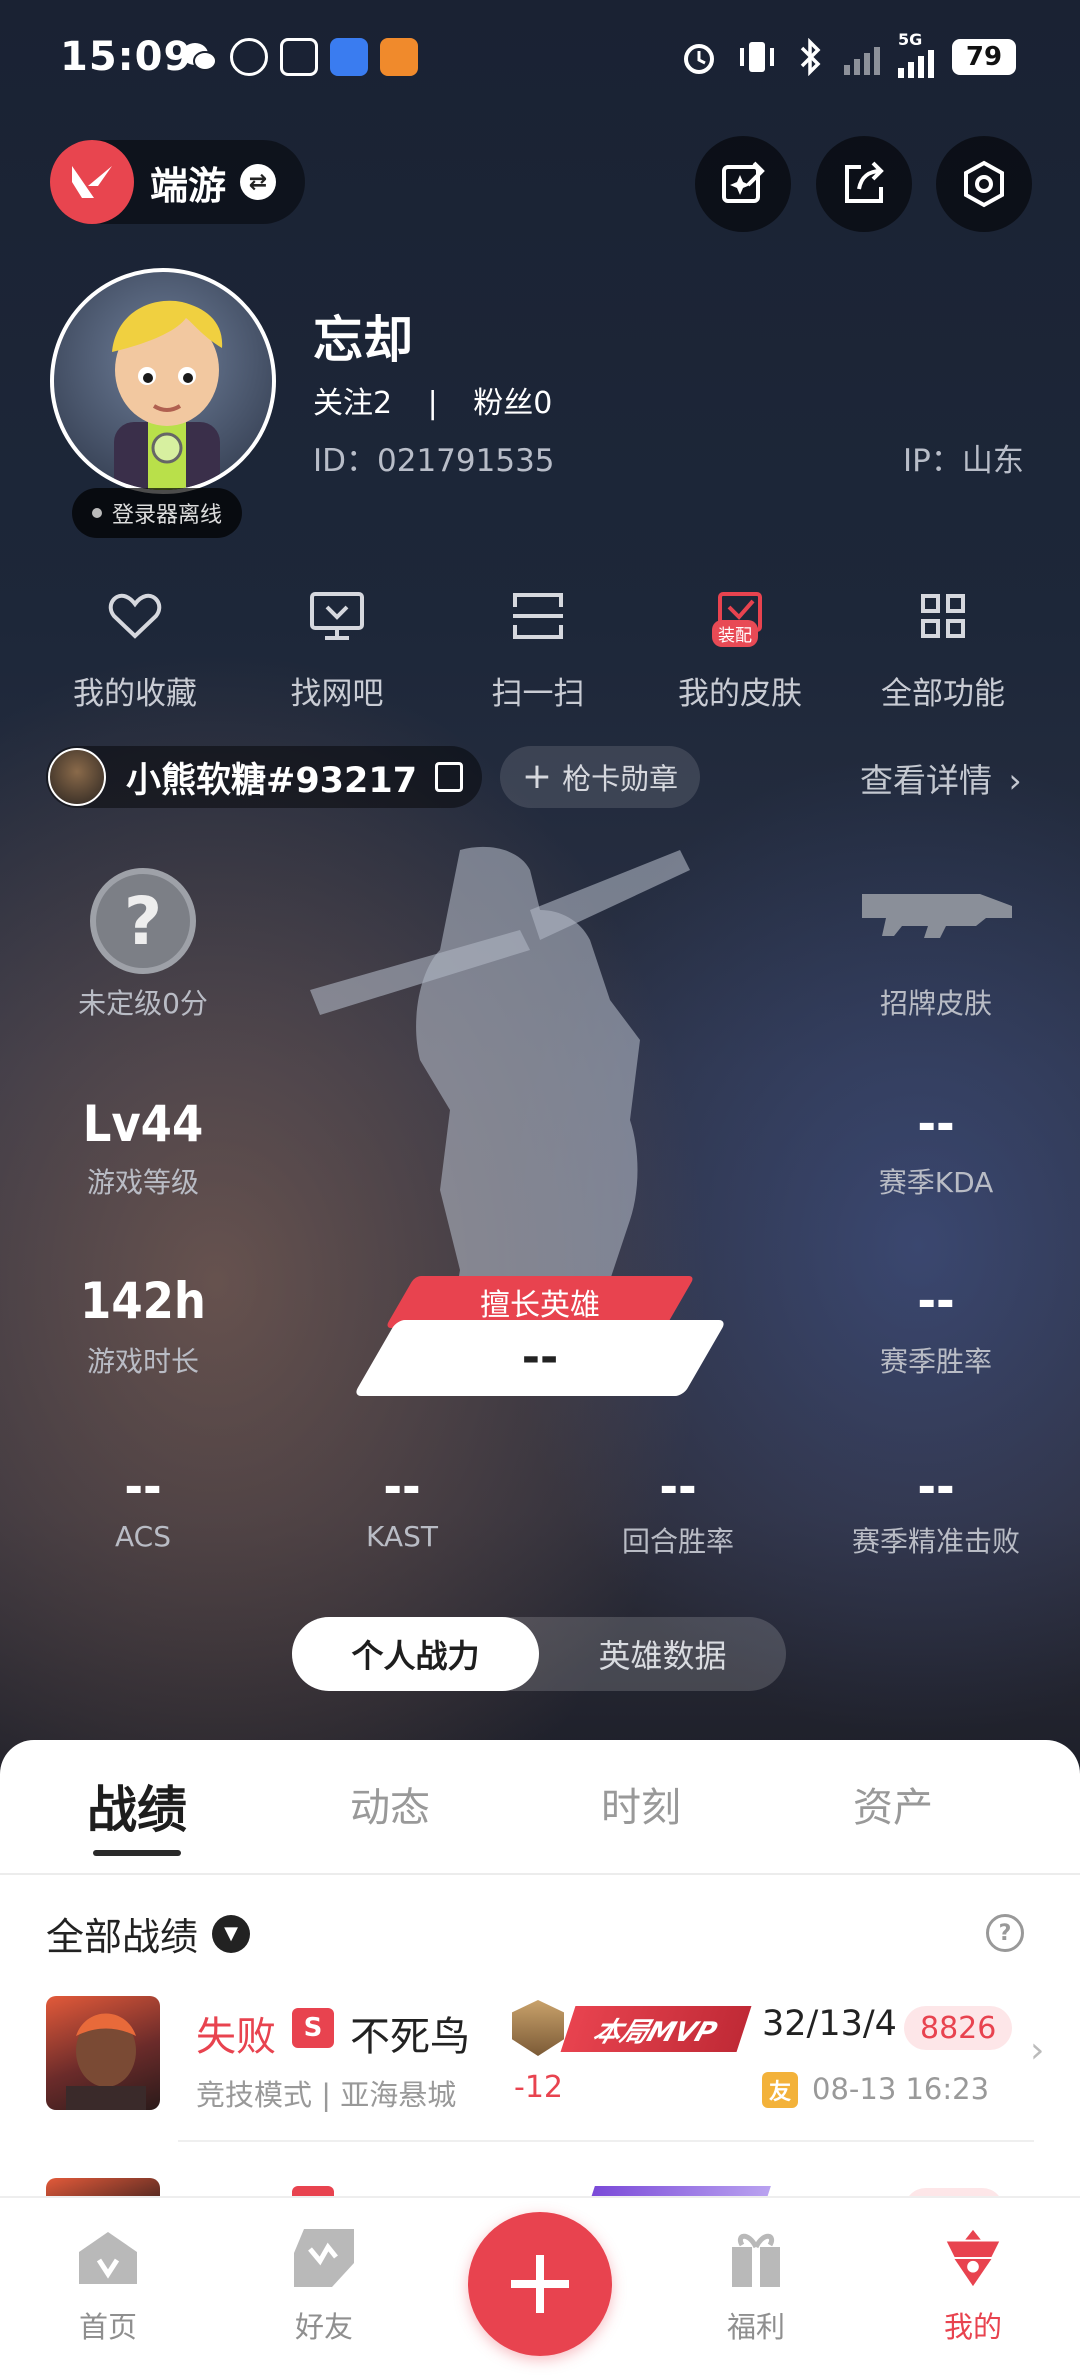 This screenshot has width=1080, height=2376. Describe the element at coordinates (135, 694) in the screenshot. I see `shortcut-label: 我的收藏` at that location.